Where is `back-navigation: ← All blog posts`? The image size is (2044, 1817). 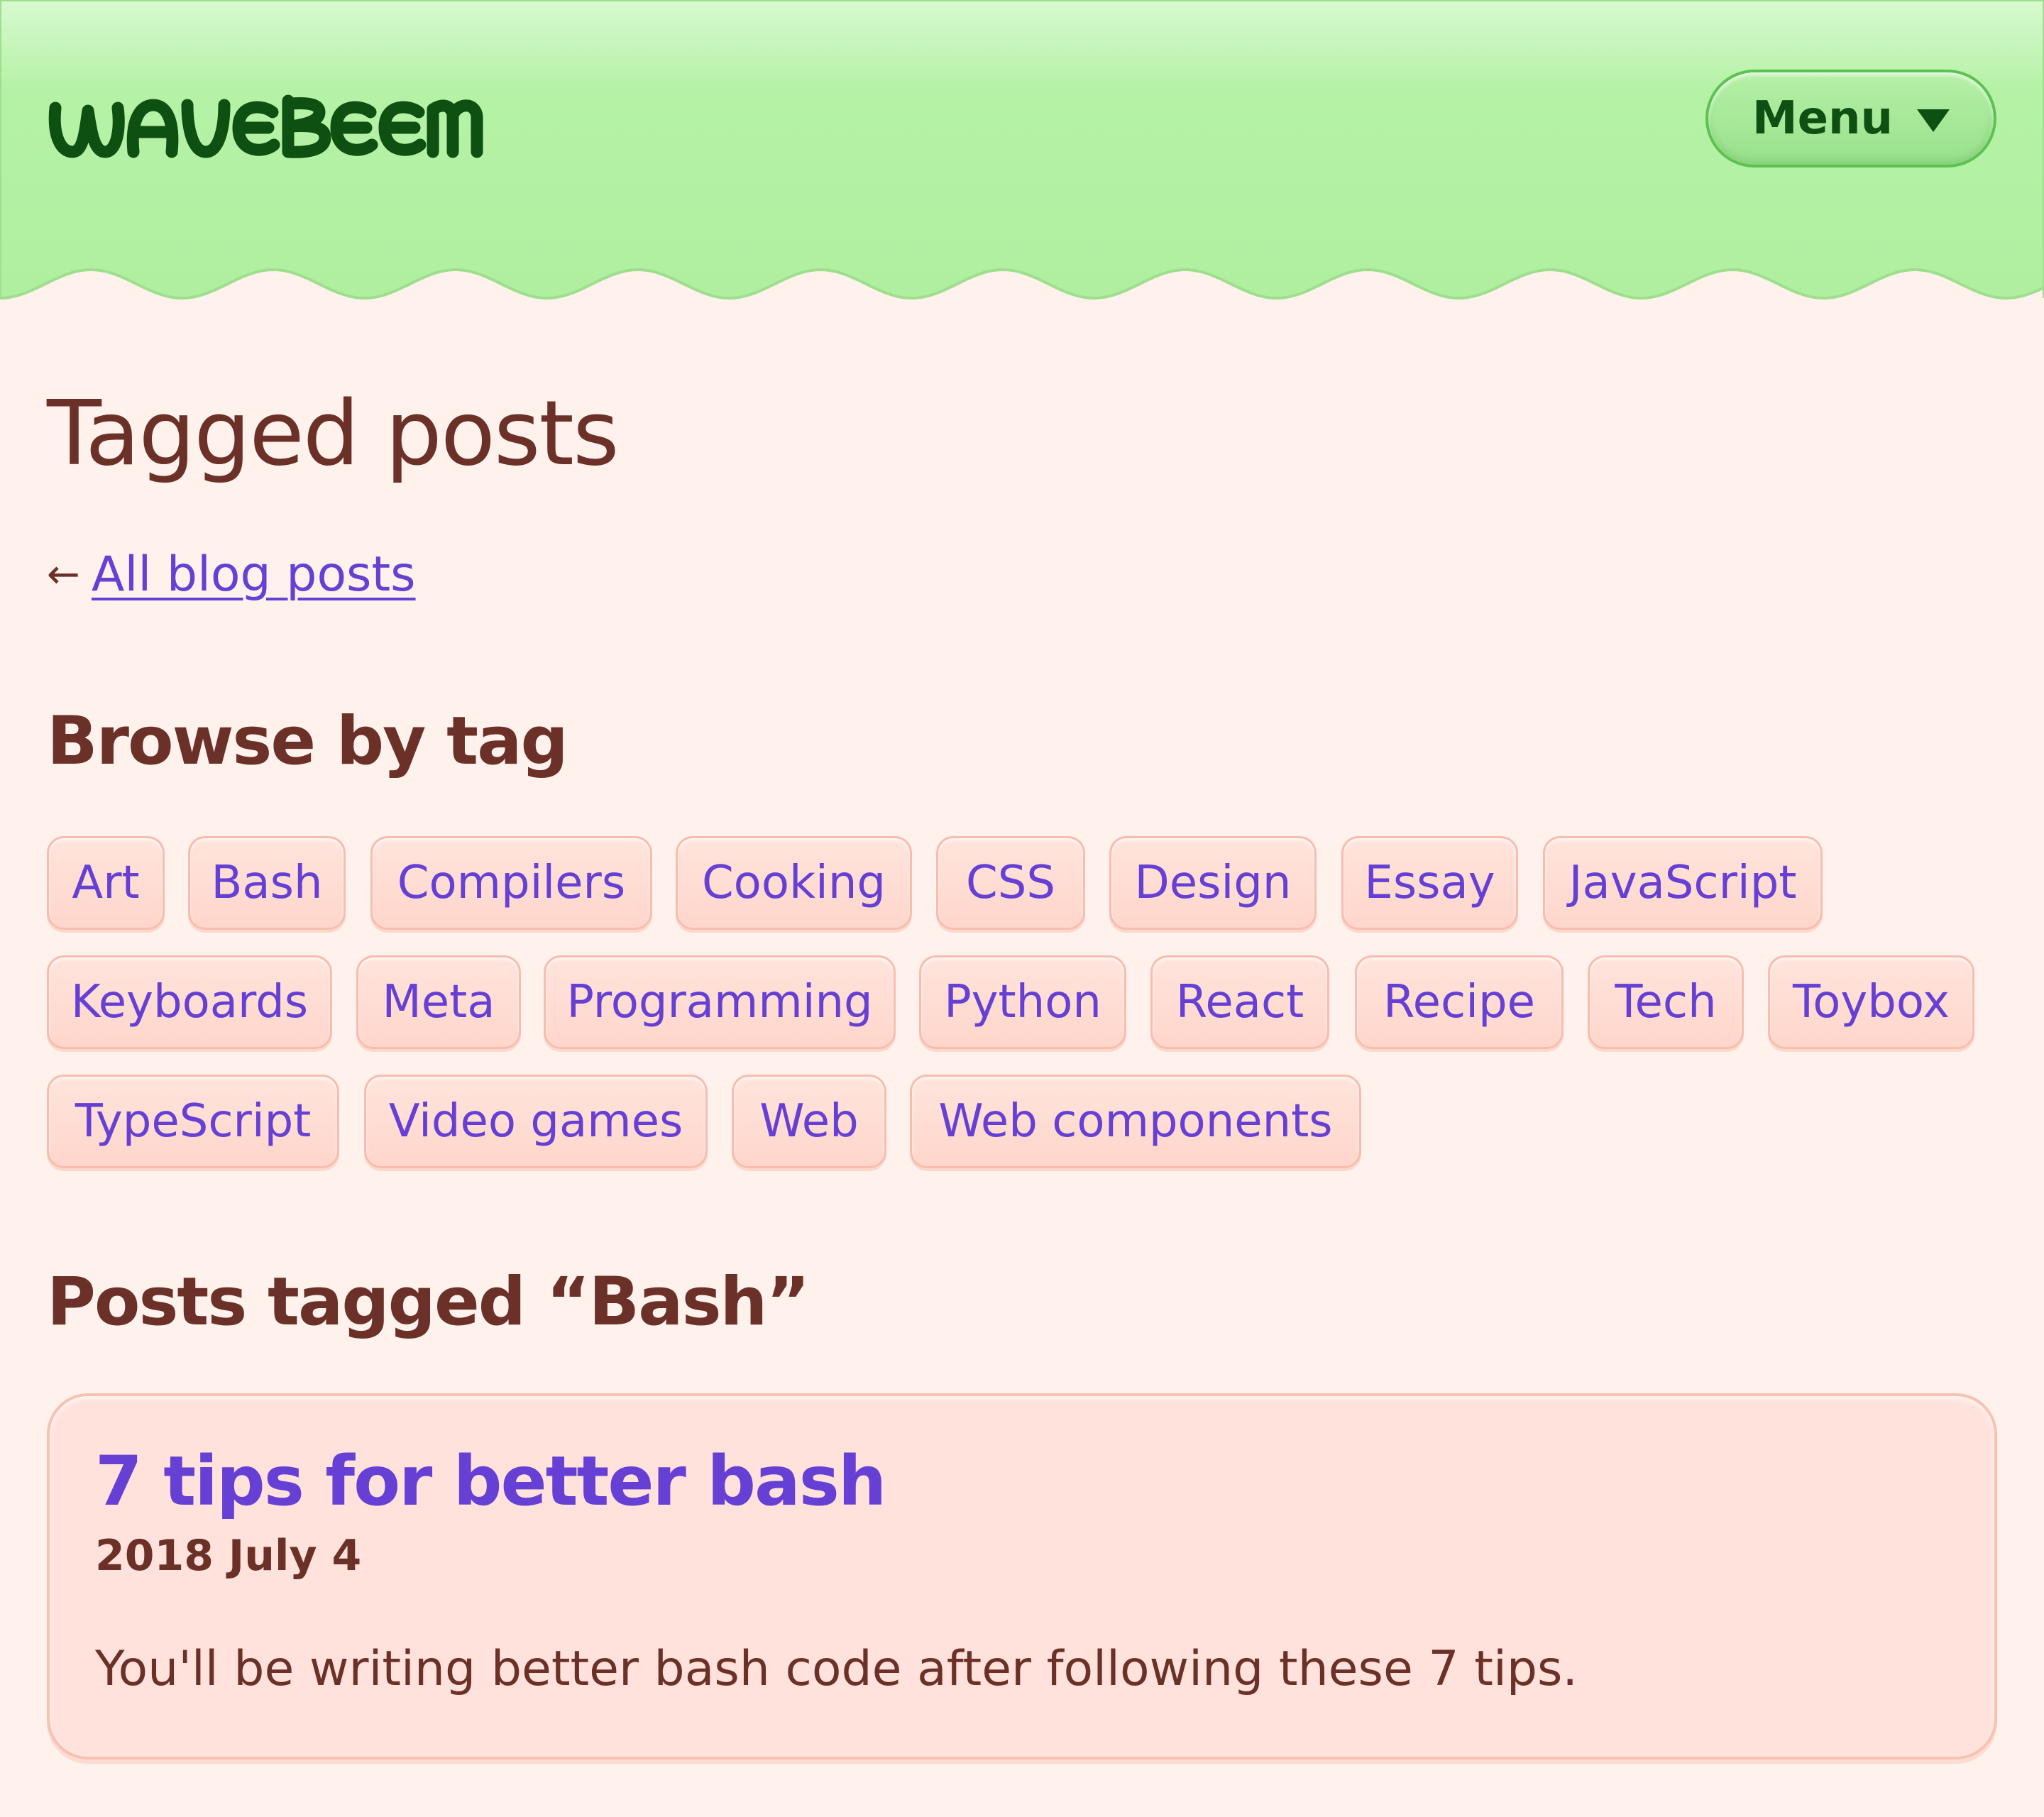 back-navigation: ← All blog posts is located at coordinates (231, 574).